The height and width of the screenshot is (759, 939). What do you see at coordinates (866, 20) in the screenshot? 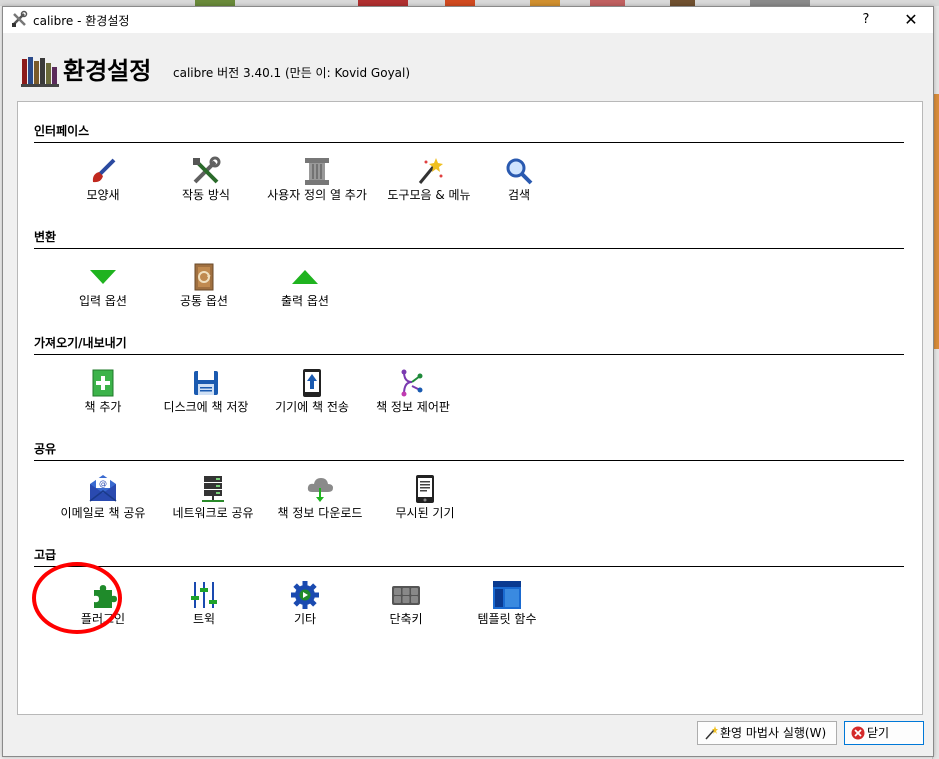
I see `help-button: ?` at bounding box center [866, 20].